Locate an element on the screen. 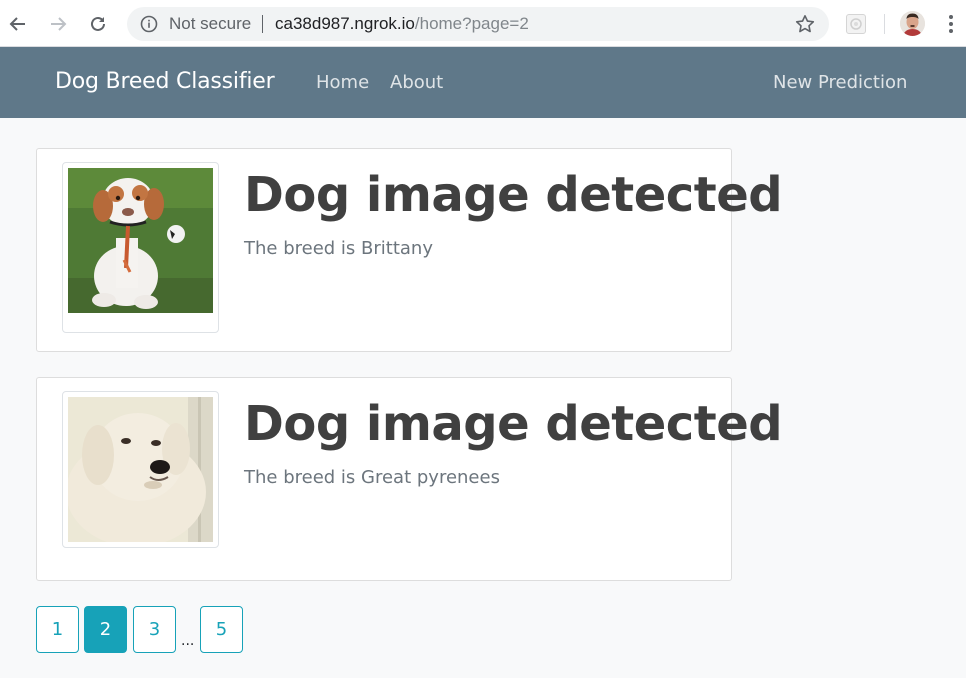  forward-arrow-icon is located at coordinates (58, 24).